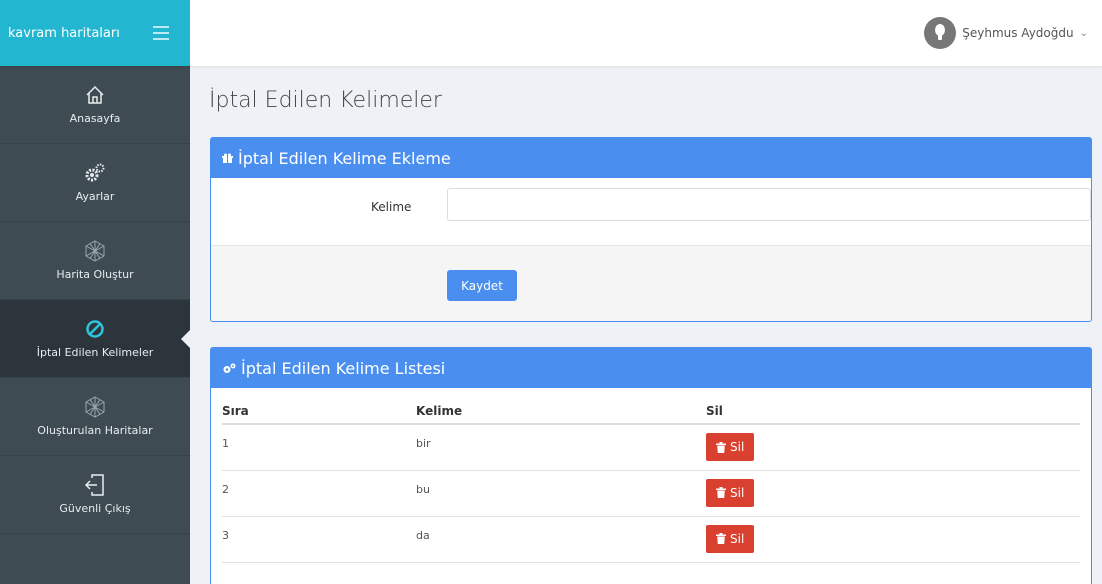 The width and height of the screenshot is (1102, 584). I want to click on page-title: İptal Edilen Kelimeler, so click(325, 100).